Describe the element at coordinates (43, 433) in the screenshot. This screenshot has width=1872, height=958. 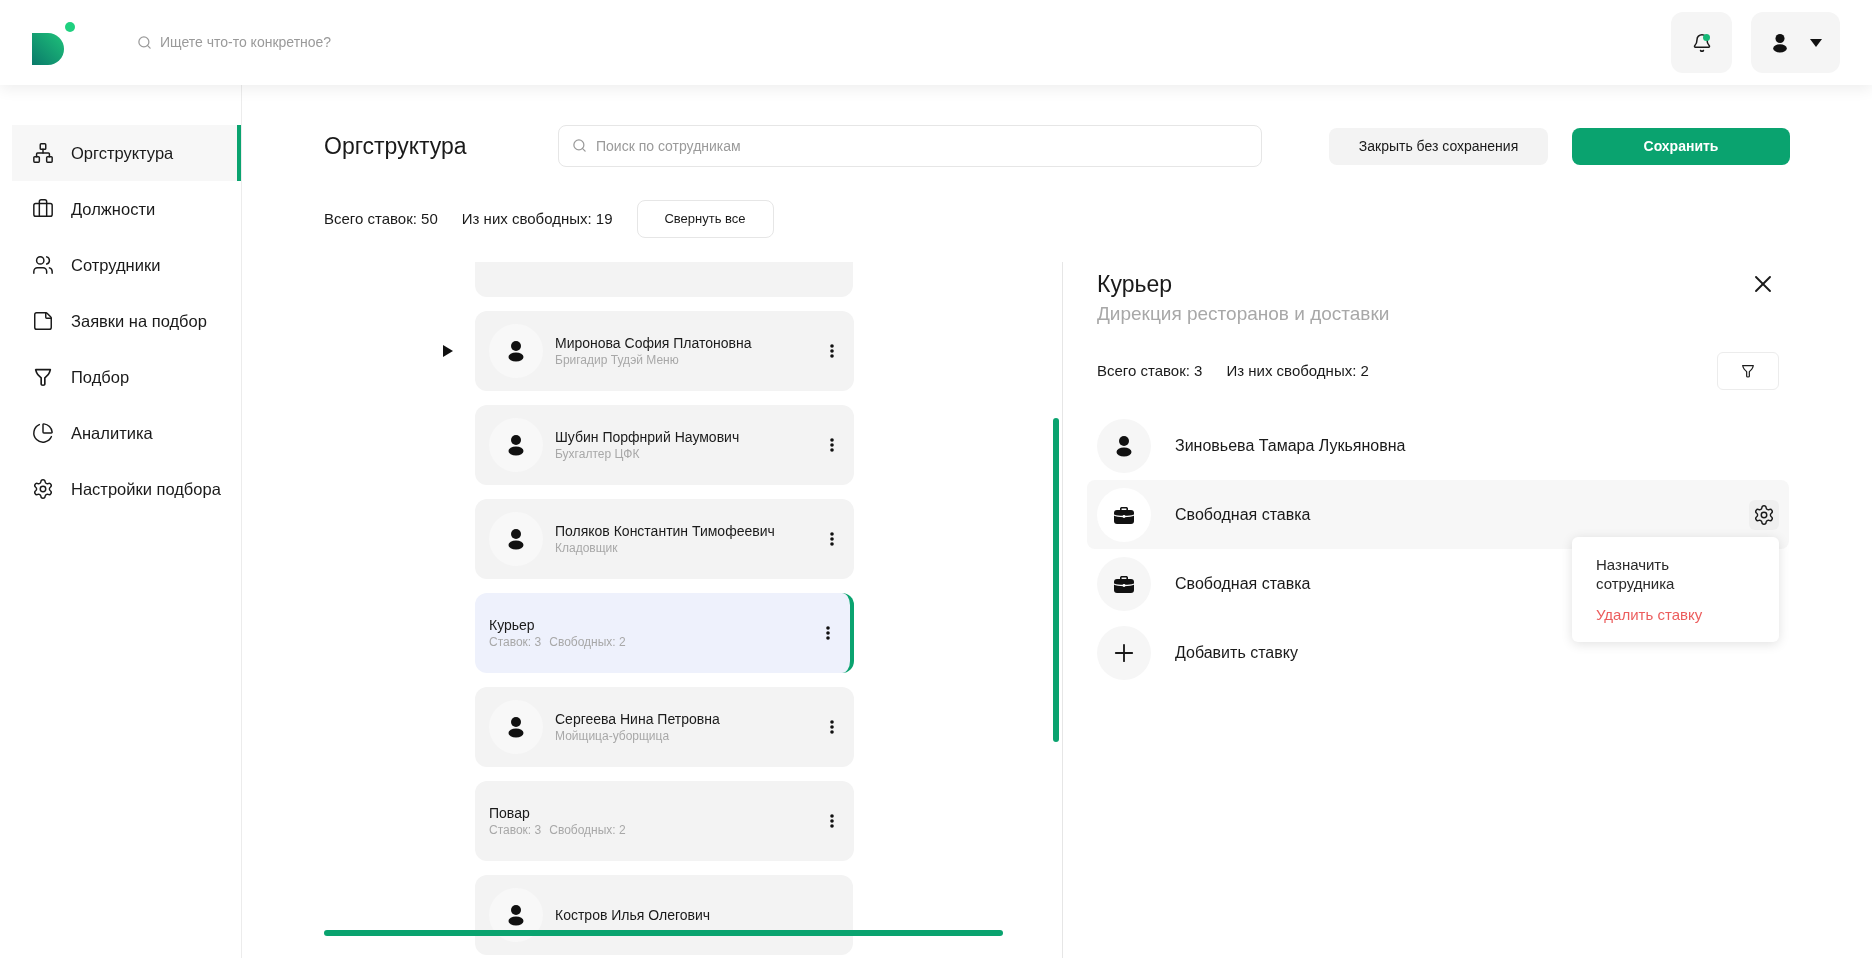
I see `pie-chart-icon` at that location.